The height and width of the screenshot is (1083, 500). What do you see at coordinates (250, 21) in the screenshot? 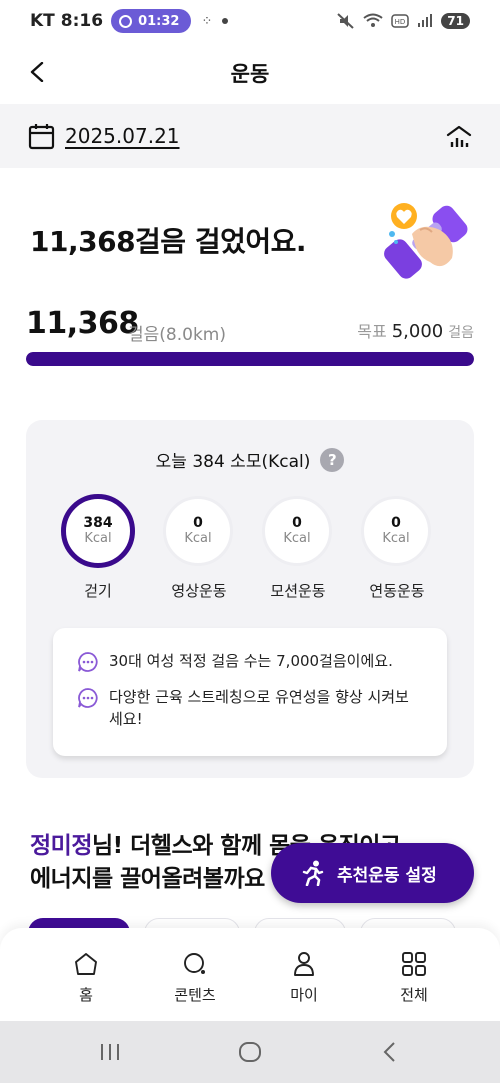
I see `status-bar: KT 8:16 01:32 ⁘ HD 71` at bounding box center [250, 21].